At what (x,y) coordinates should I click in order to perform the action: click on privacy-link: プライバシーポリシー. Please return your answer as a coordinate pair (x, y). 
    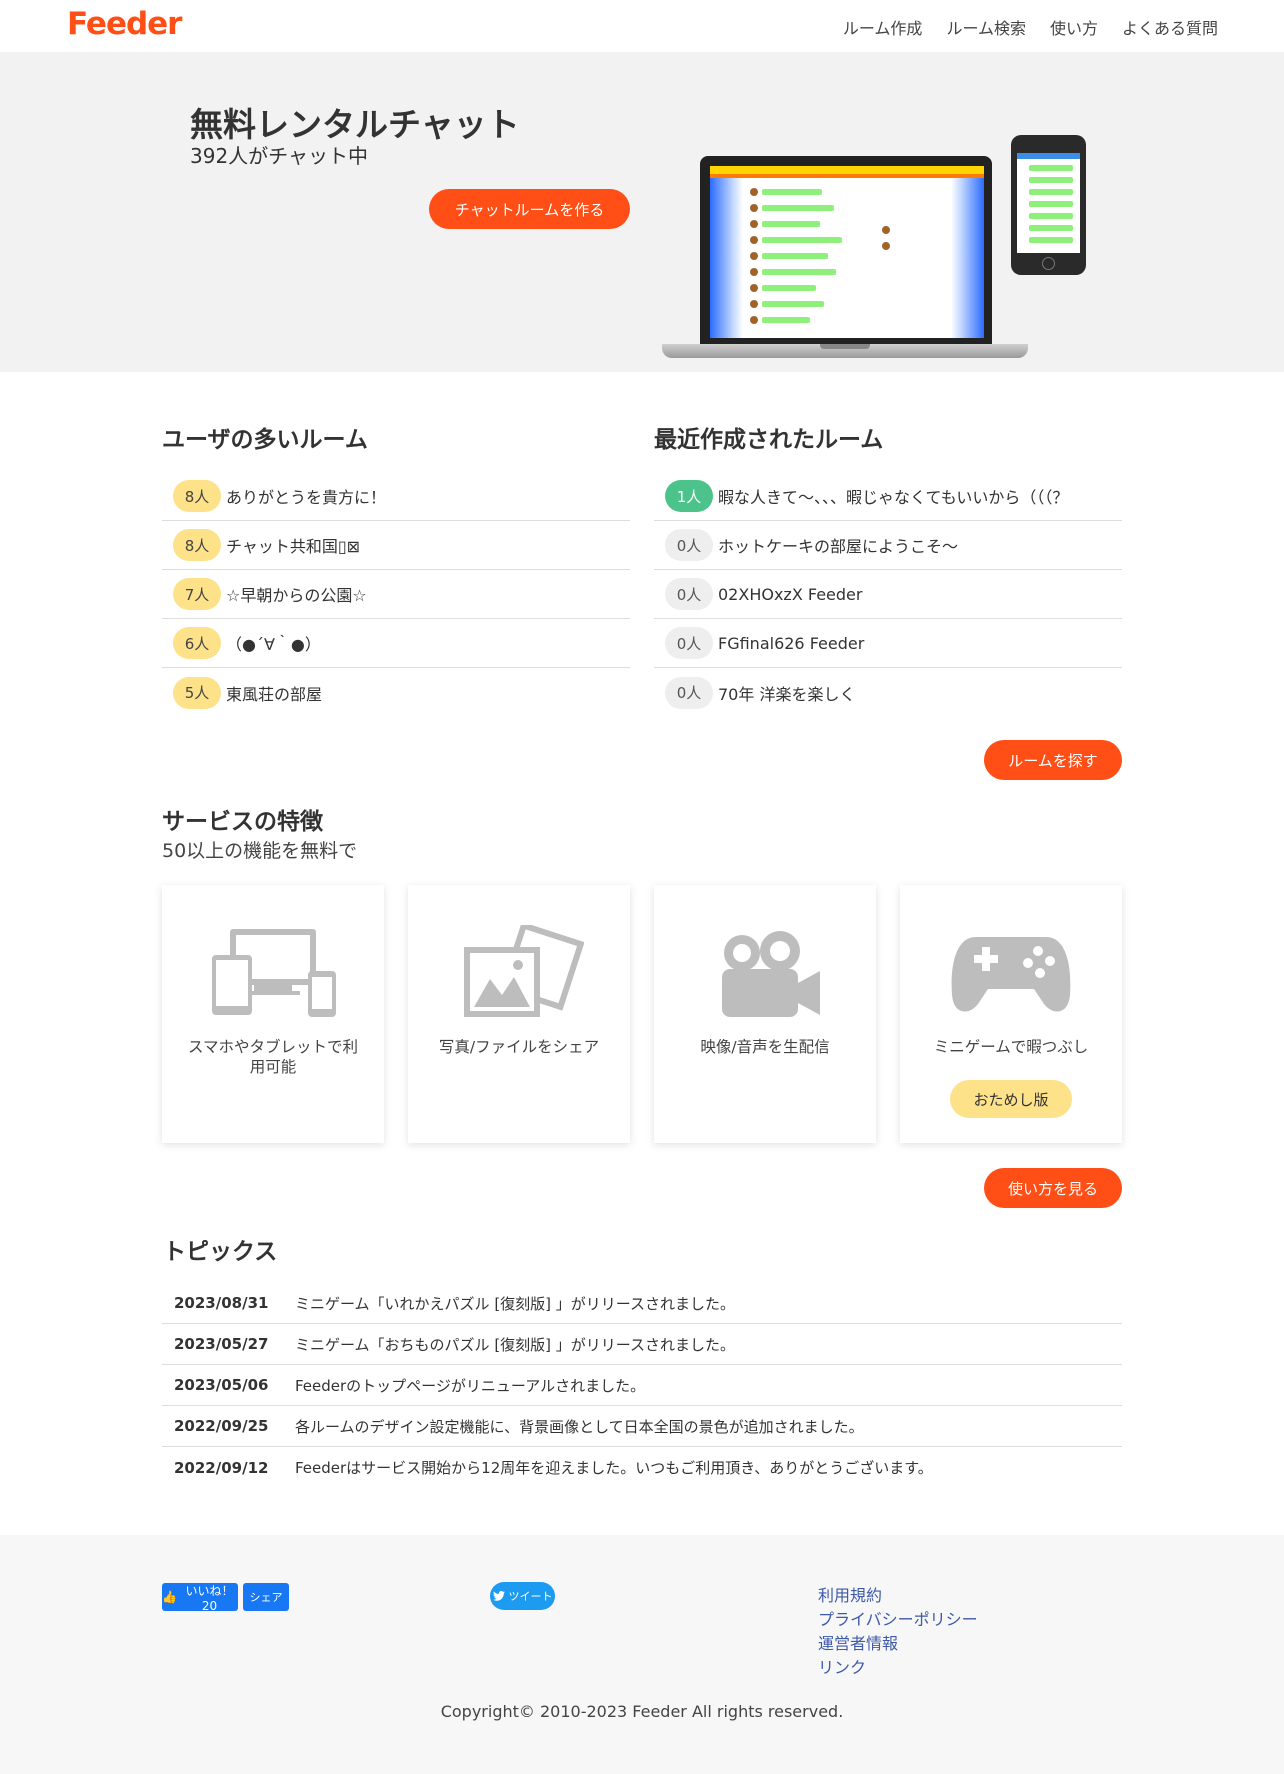
    Looking at the image, I should click on (898, 1620).